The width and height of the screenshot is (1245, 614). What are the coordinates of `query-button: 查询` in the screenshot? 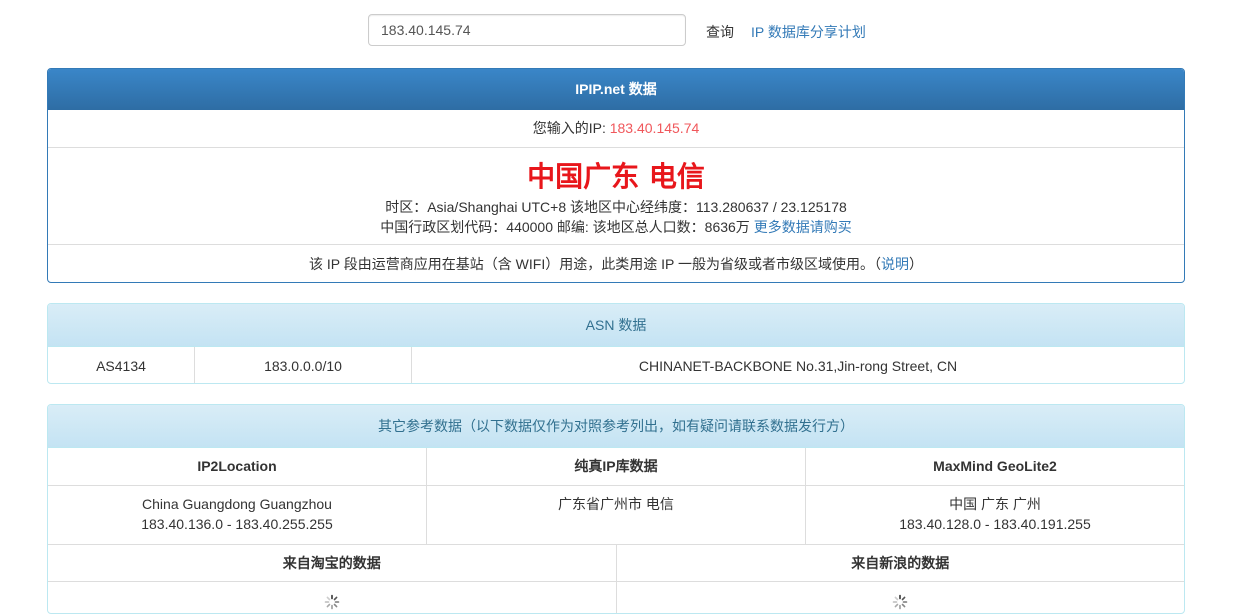 It's located at (720, 32).